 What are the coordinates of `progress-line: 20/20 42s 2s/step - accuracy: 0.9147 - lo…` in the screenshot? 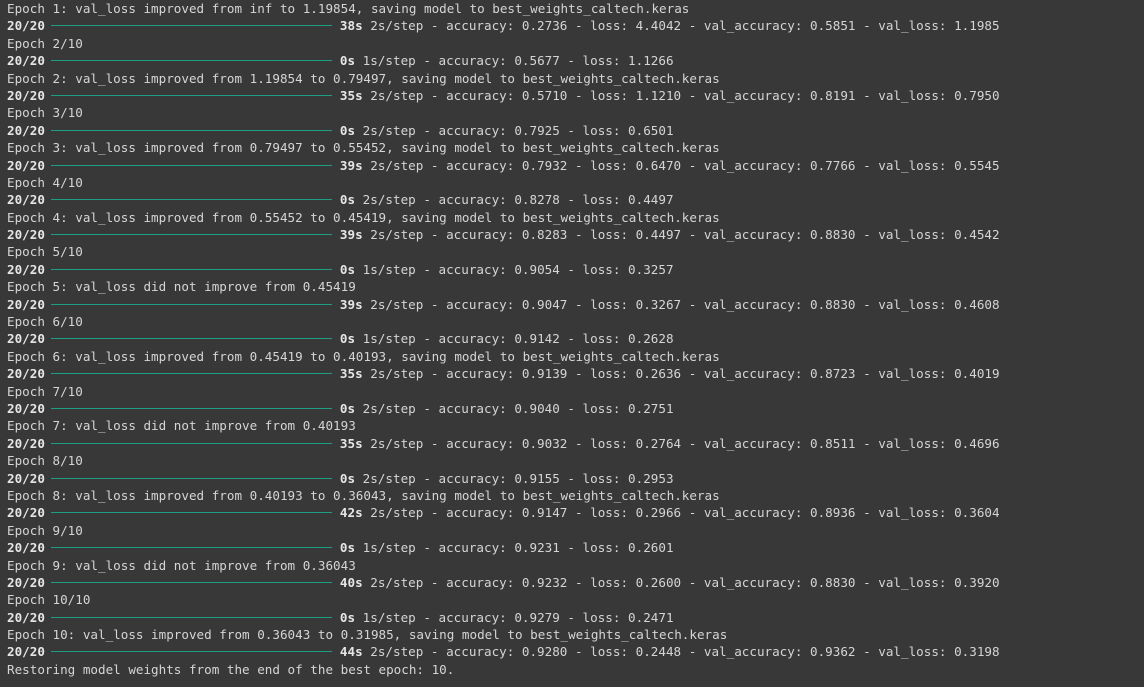 It's located at (572, 512).